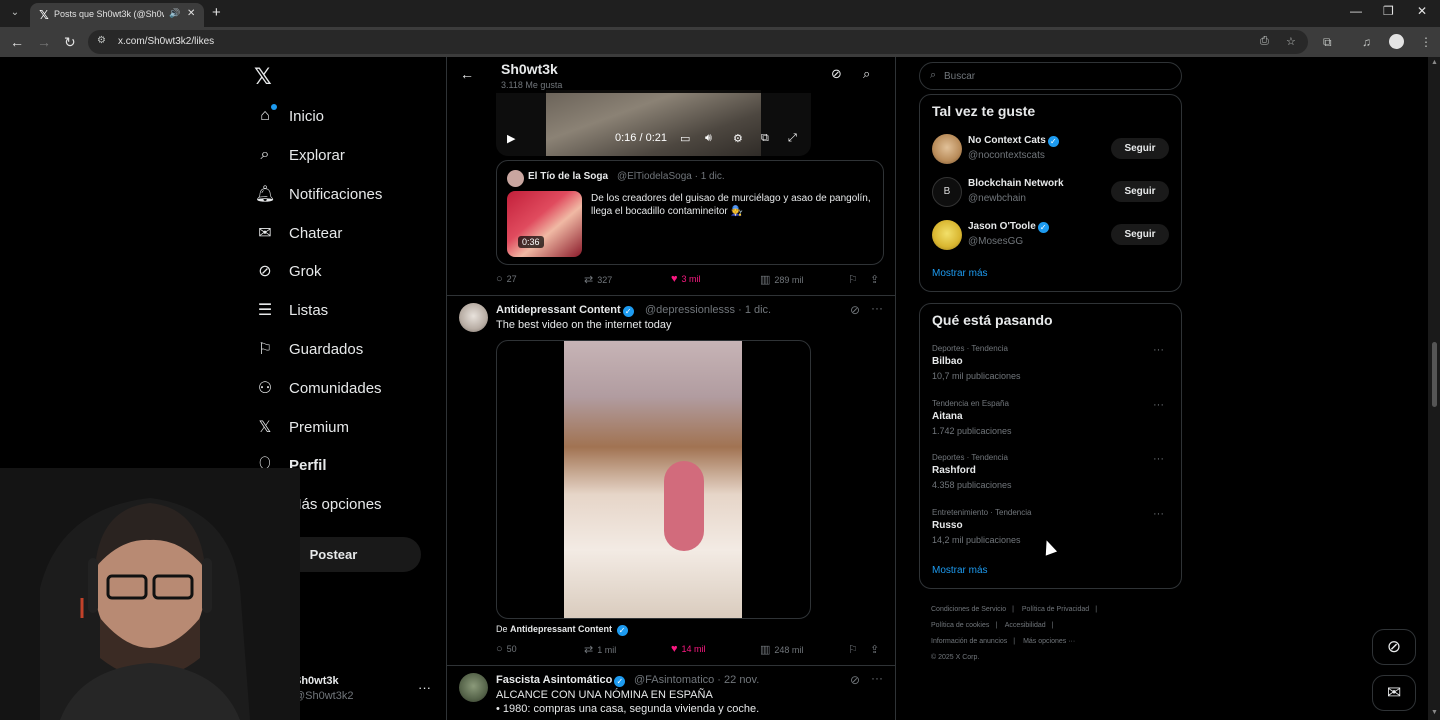 This screenshot has width=1440, height=720. What do you see at coordinates (688, 649) in the screenshot?
I see `like-button: ♥ 14 mil` at bounding box center [688, 649].